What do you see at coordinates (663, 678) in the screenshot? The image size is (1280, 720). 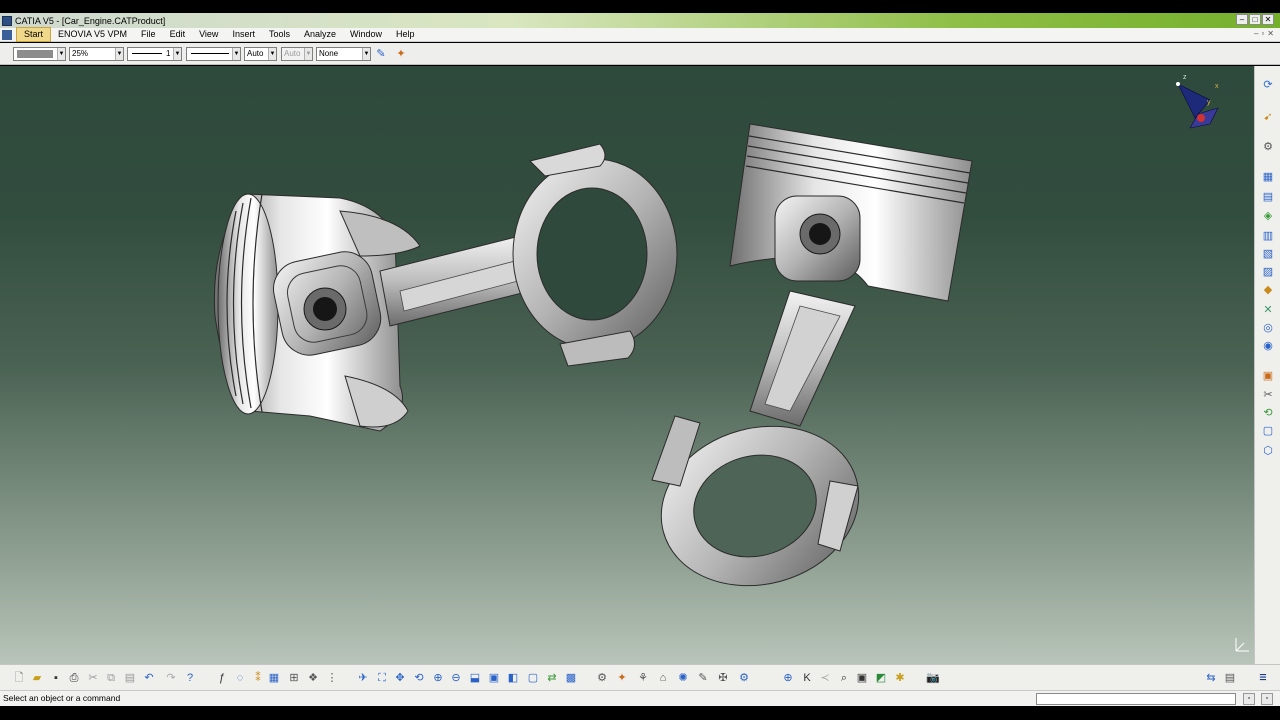 I see `reset-icon: ⌂` at bounding box center [663, 678].